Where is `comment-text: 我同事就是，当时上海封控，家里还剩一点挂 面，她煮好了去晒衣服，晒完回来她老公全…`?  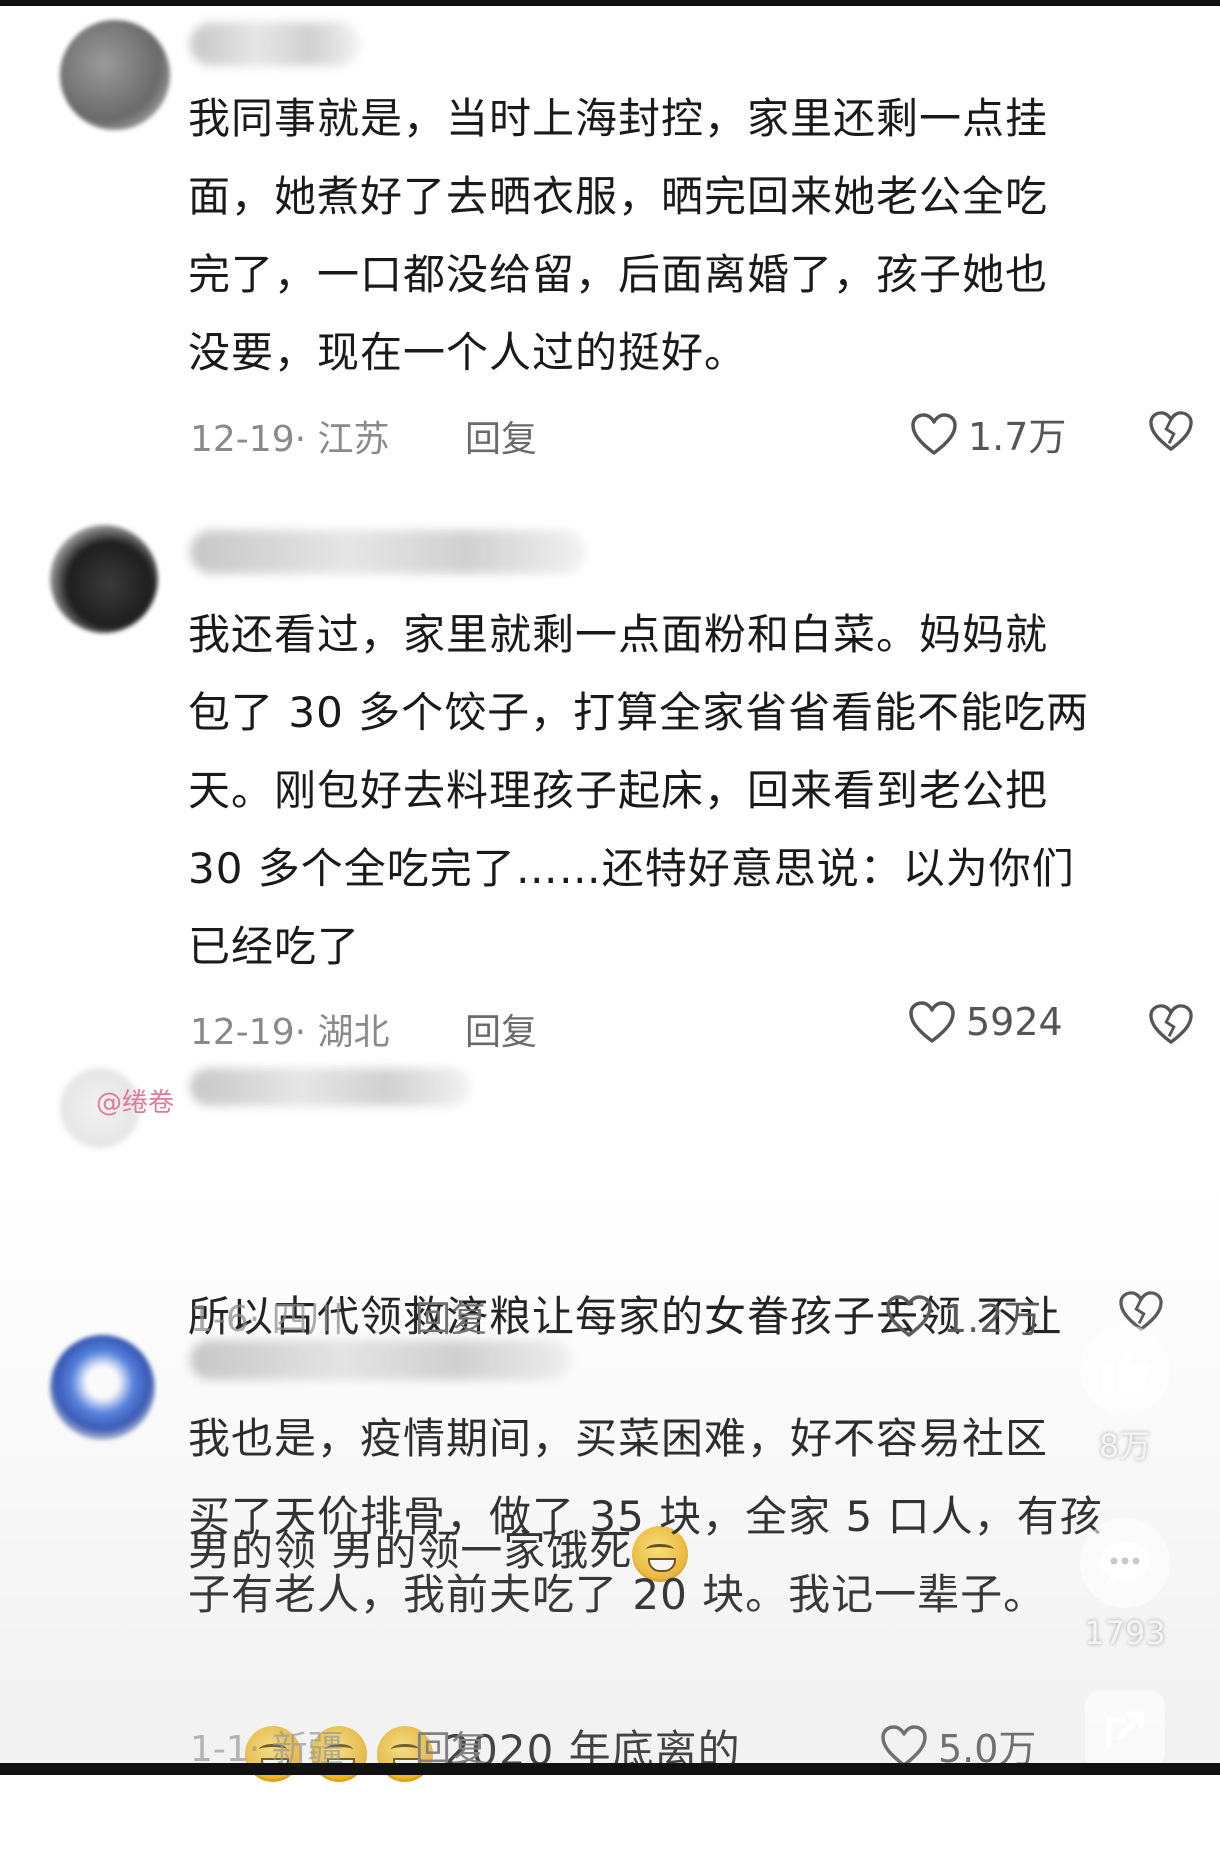
comment-text: 我同事就是，当时上海封控，家里还剩一点挂 面，她煮好了去晒衣服，晒完回来她老公全… is located at coordinates (618, 235).